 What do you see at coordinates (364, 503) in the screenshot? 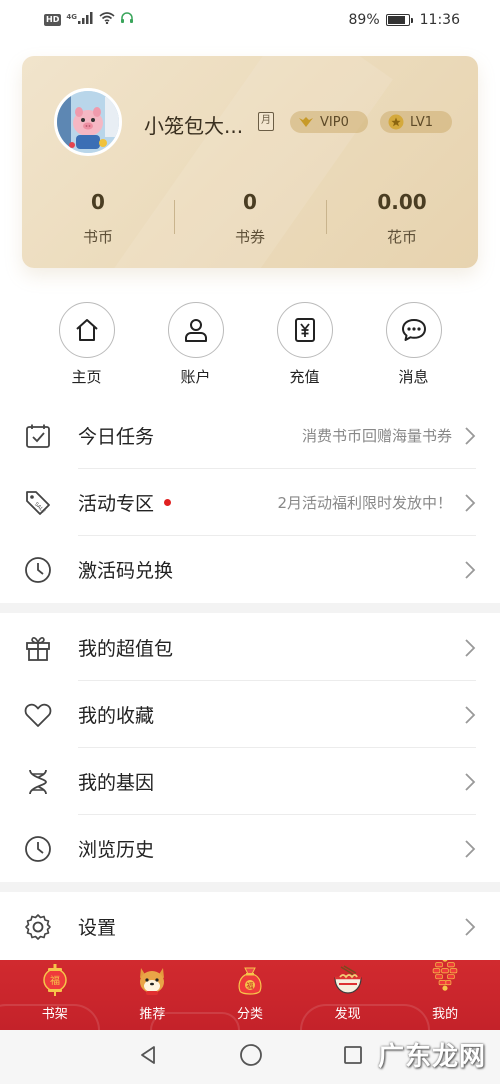
I see `menu-item-description: 2月活动福利限时发放中！` at bounding box center [364, 503].